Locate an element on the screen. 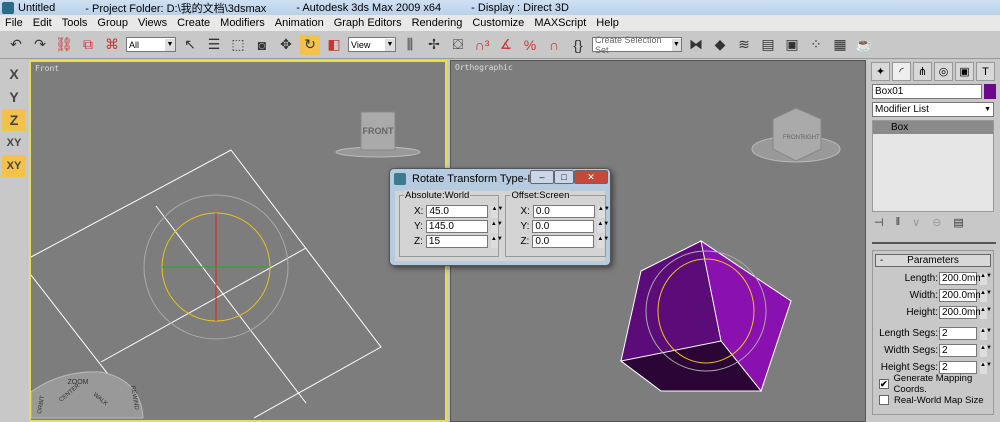 This screenshot has height=422, width=1000. snap-3d-icon: ∩³ is located at coordinates (482, 45).